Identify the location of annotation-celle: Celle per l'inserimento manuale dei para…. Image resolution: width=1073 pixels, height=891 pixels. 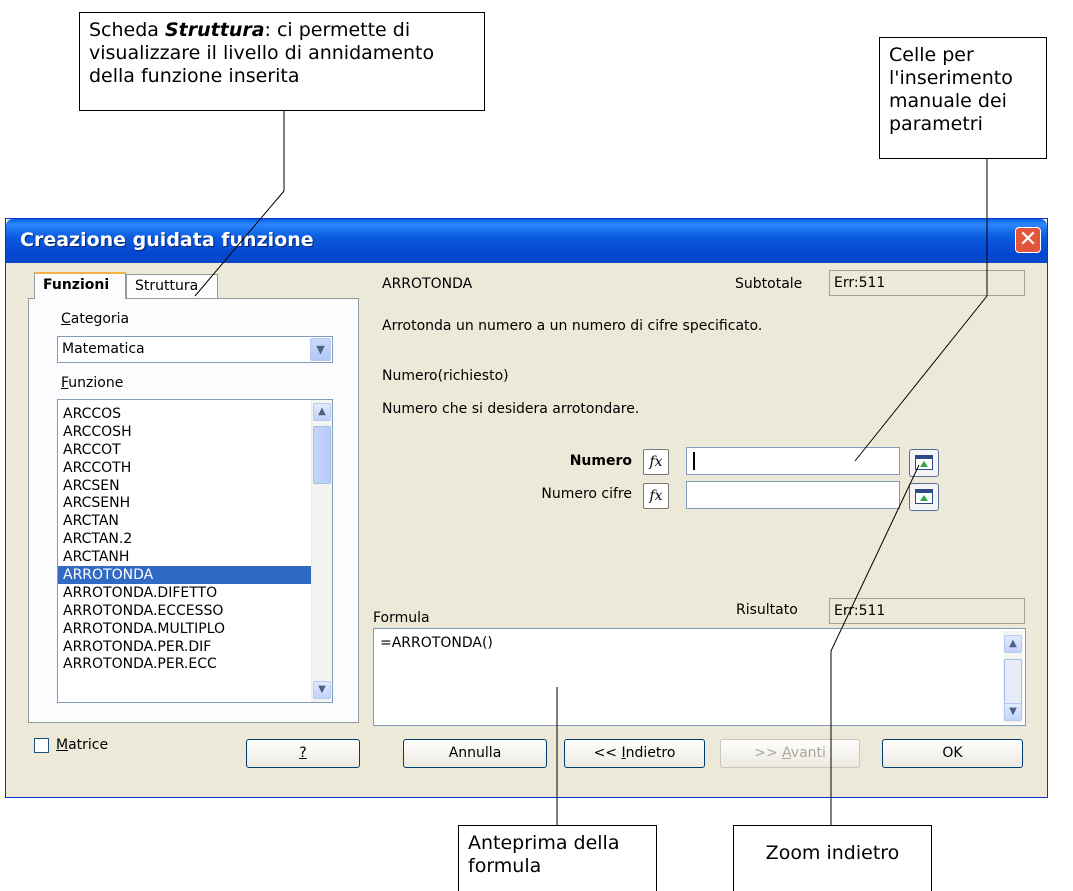
(963, 98).